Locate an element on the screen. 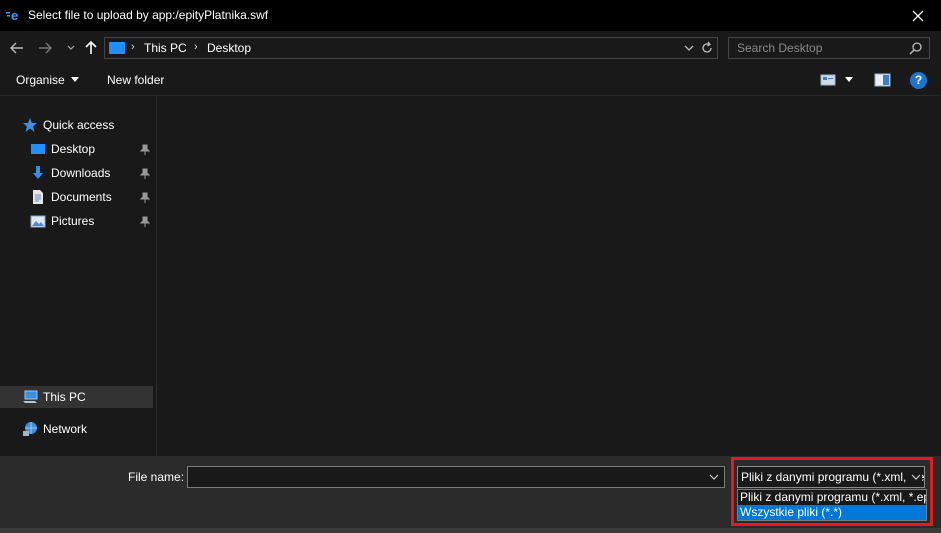 This screenshot has width=941, height=533. computer-icon is located at coordinates (30, 396).